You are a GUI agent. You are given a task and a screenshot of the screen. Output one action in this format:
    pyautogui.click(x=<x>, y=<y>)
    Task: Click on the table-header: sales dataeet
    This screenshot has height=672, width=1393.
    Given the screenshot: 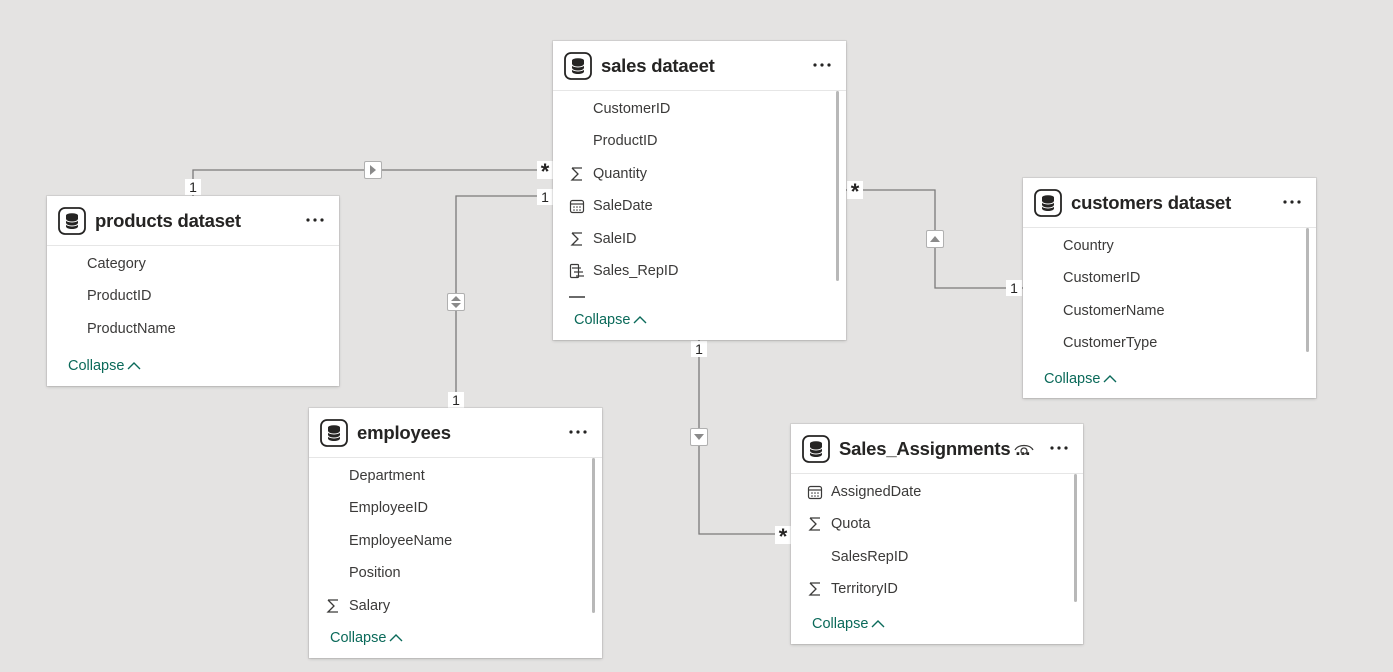 What is the action you would take?
    pyautogui.click(x=699, y=66)
    